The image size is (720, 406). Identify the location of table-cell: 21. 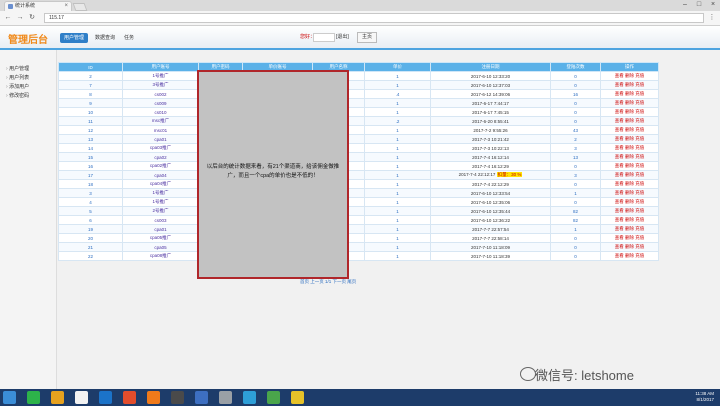
(90, 247).